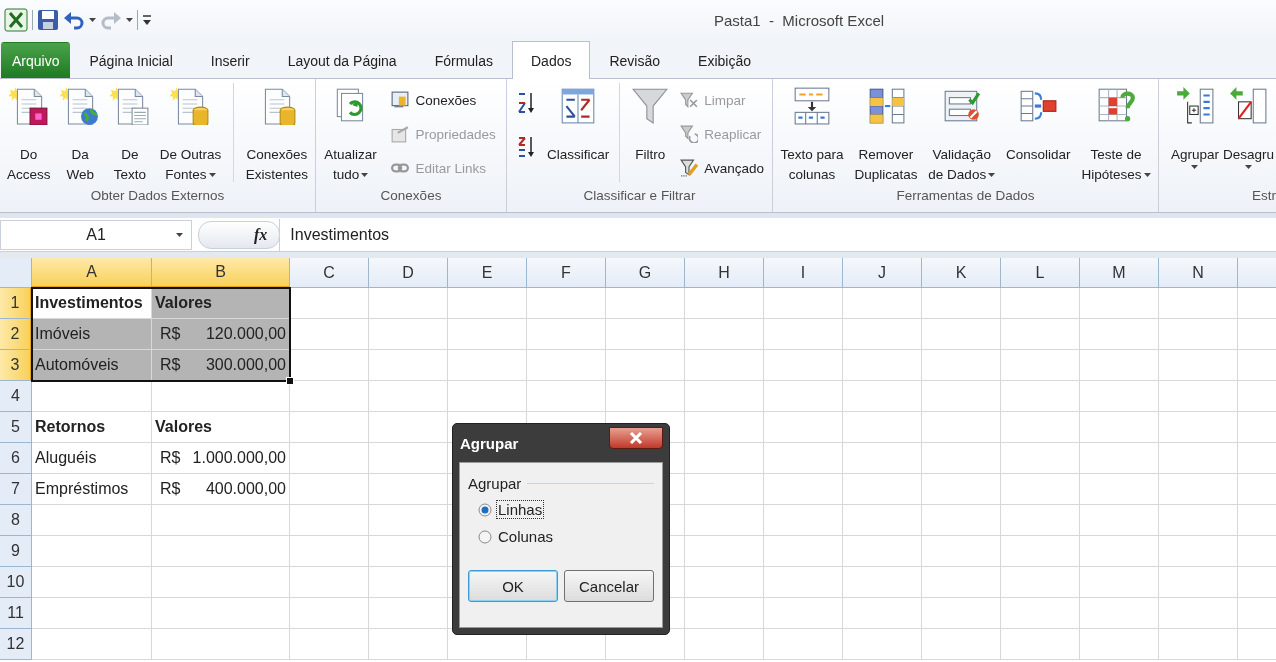 The width and height of the screenshot is (1276, 662). I want to click on row-header: 2, so click(16, 334).